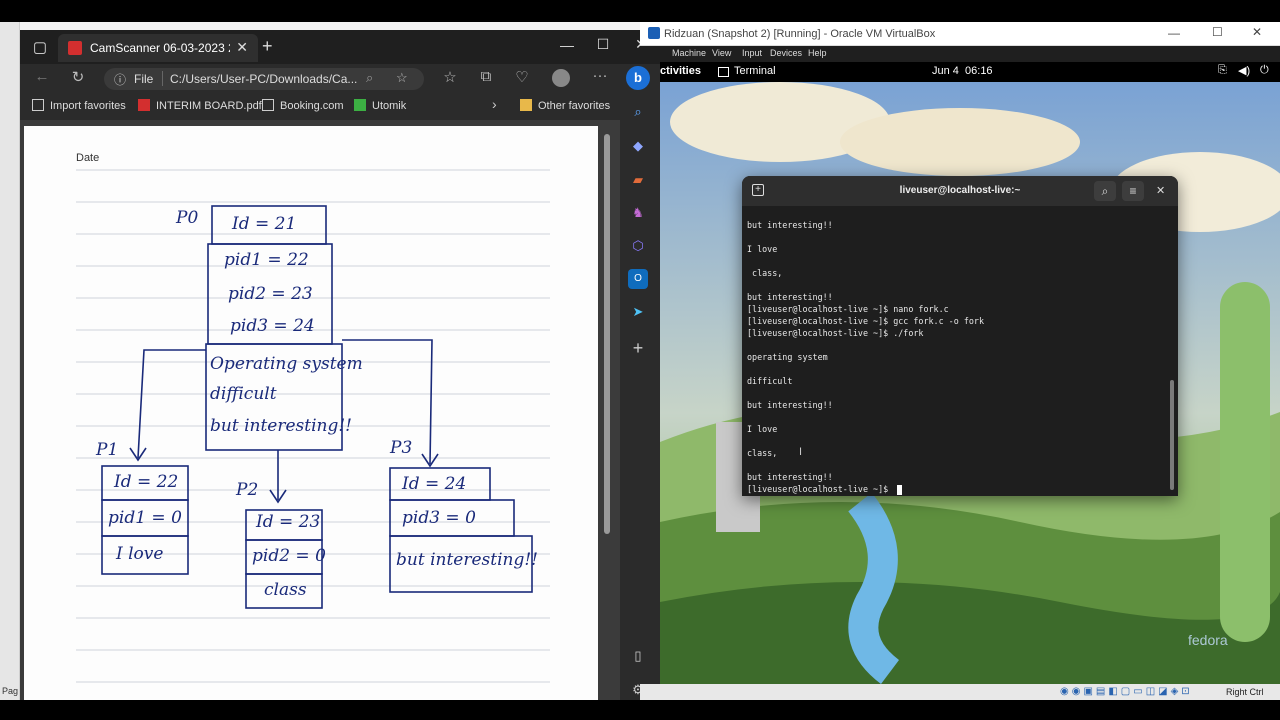 The width and height of the screenshot is (1280, 720). Describe the element at coordinates (494, 104) in the screenshot. I see `chevron-right-icon: ›` at that location.